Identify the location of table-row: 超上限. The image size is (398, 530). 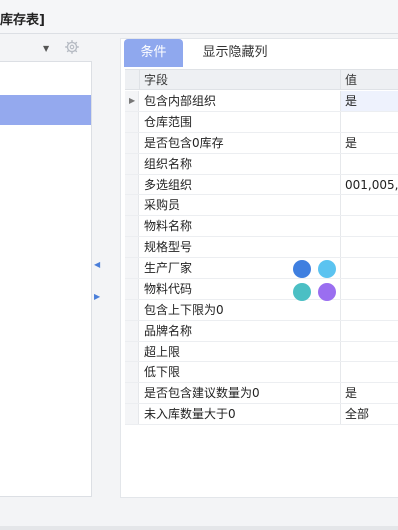
(261, 352).